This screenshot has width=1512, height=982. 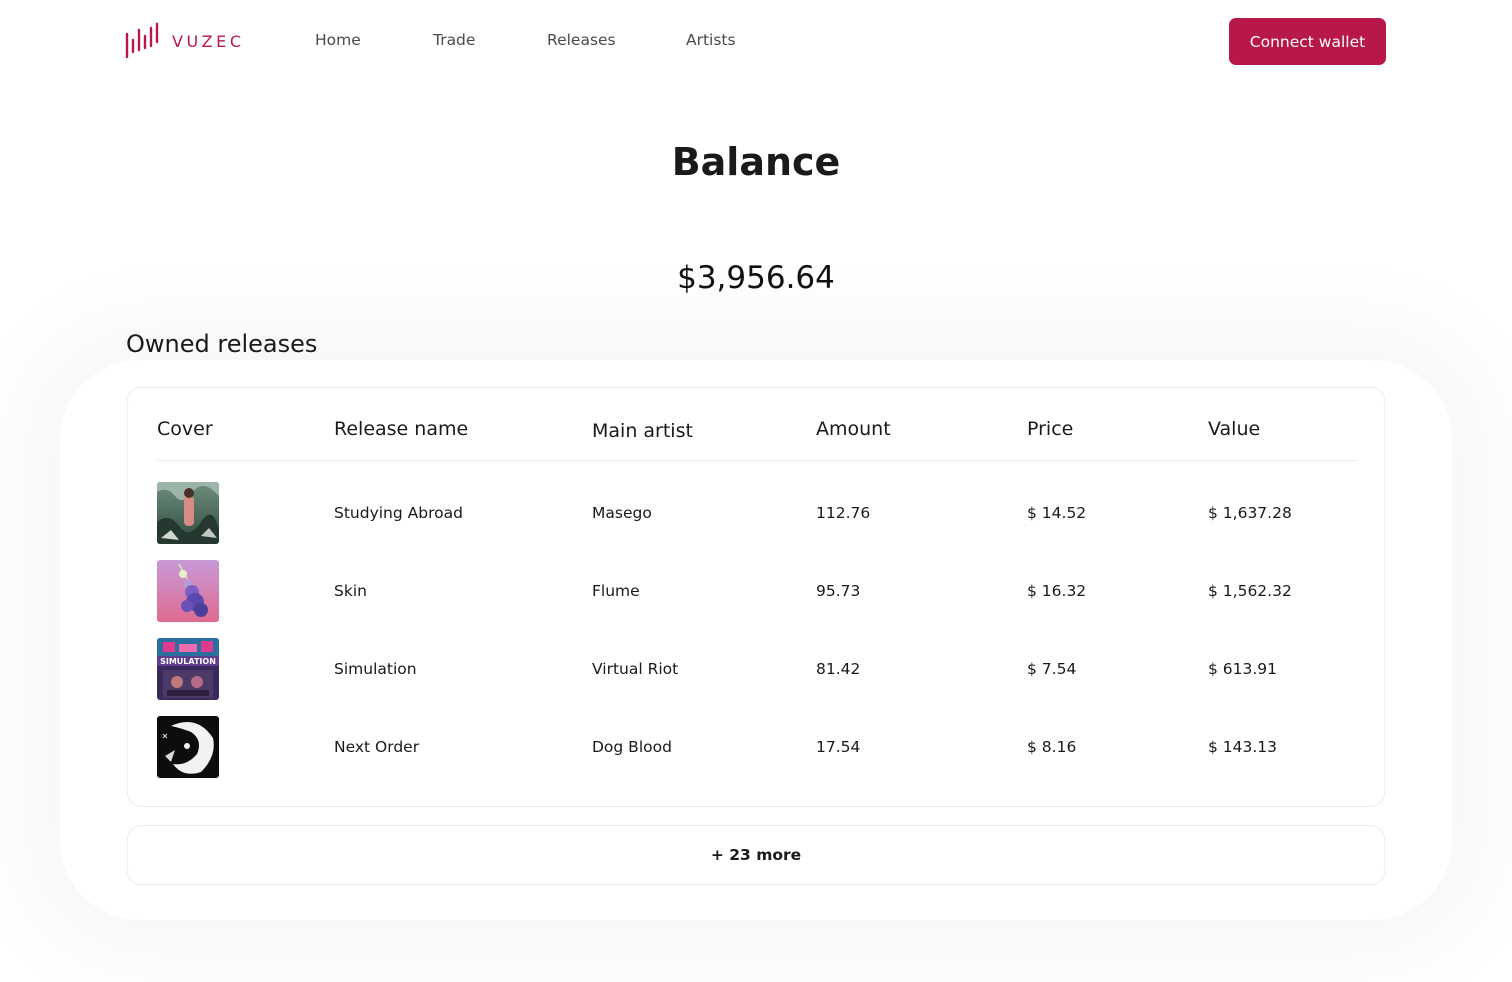 What do you see at coordinates (401, 429) in the screenshot?
I see `column-header-release-name: Release name` at bounding box center [401, 429].